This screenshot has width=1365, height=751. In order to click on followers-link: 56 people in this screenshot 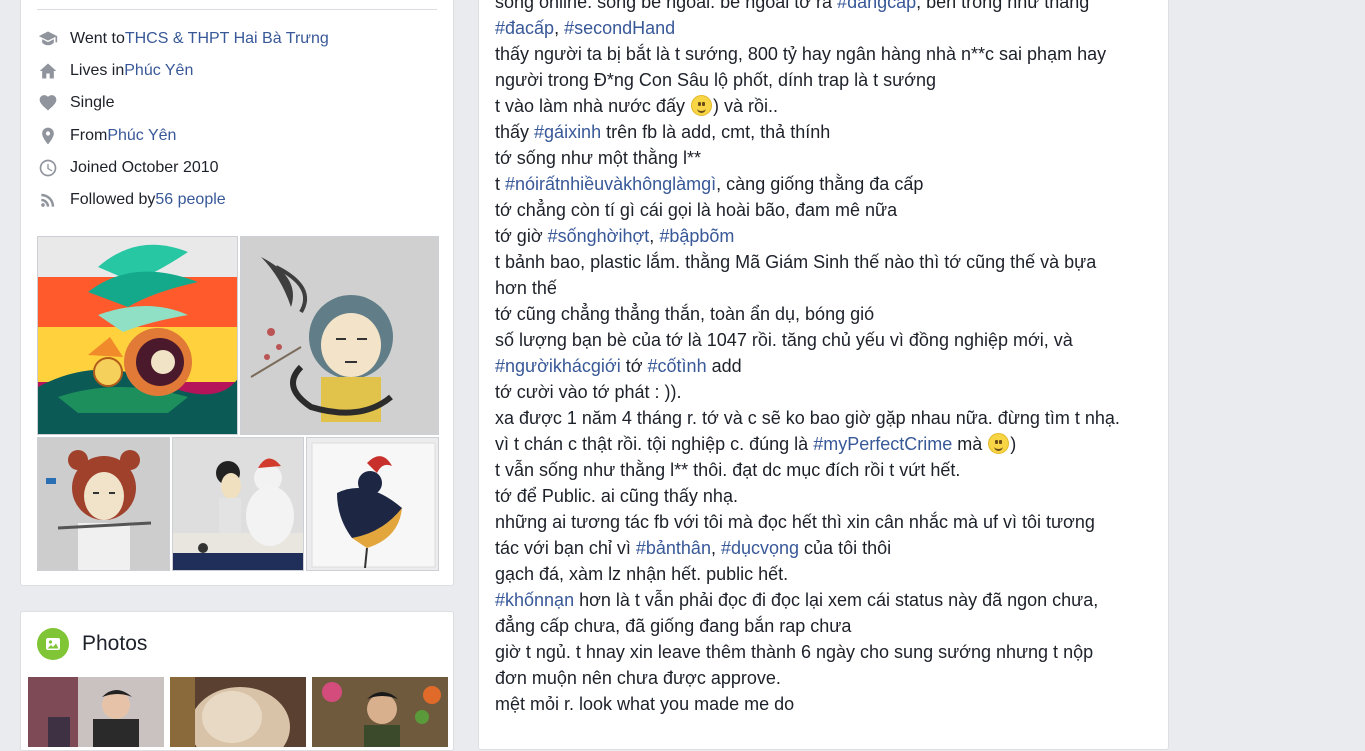, I will do `click(190, 200)`.